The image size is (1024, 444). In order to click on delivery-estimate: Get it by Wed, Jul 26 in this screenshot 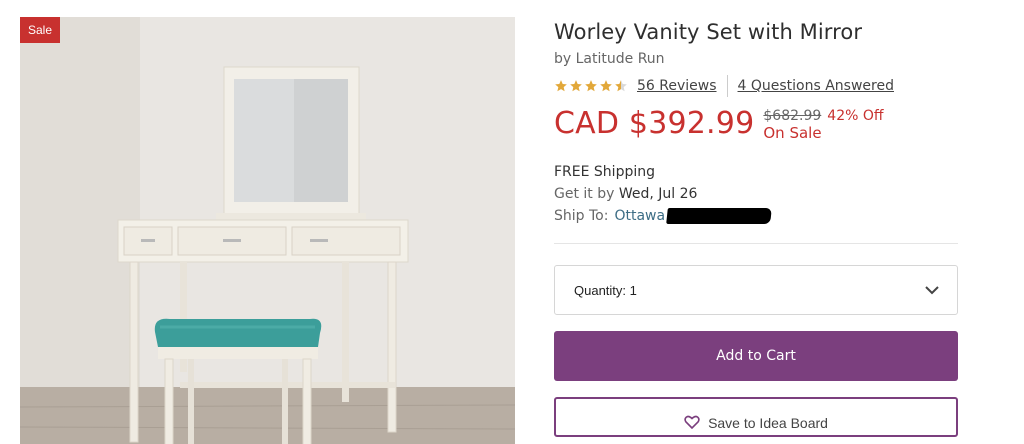, I will do `click(756, 194)`.